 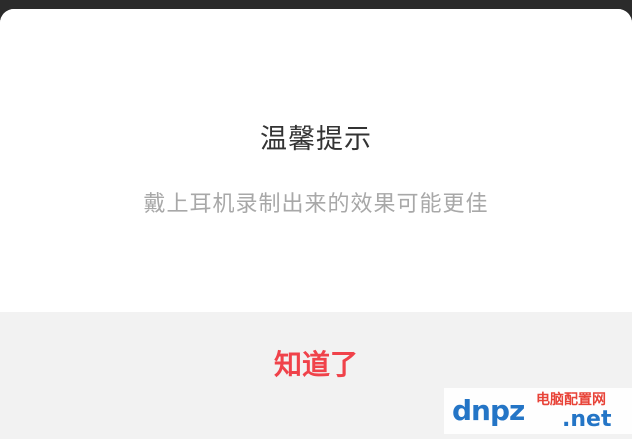 What do you see at coordinates (587, 419) in the screenshot?
I see `watermark-domain-suffix: .net` at bounding box center [587, 419].